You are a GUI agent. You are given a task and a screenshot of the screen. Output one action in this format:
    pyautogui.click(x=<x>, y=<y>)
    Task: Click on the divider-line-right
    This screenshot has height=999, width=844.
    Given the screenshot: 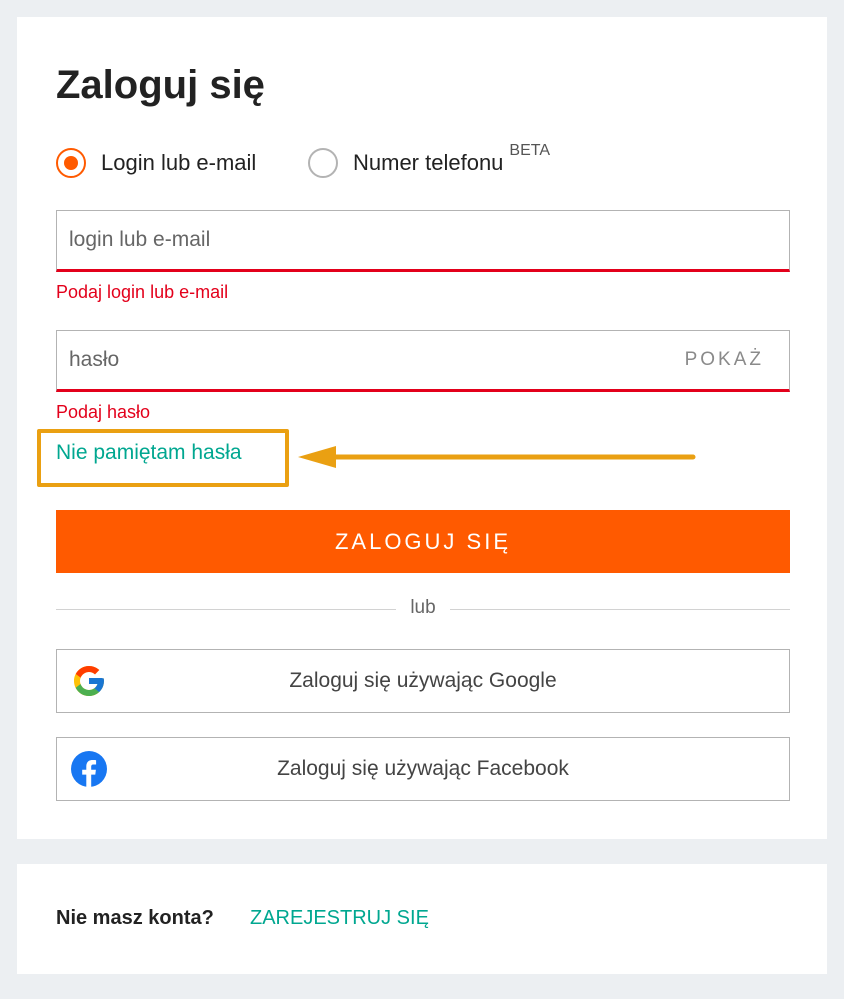 What is the action you would take?
    pyautogui.click(x=620, y=609)
    